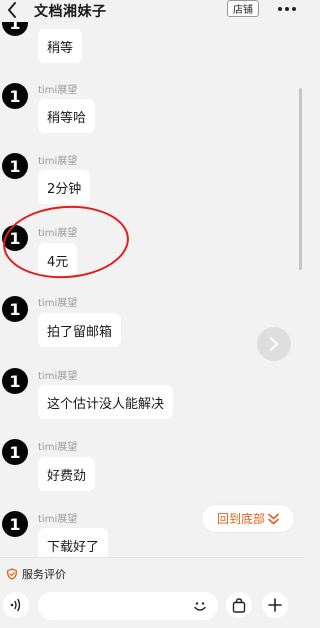 The image size is (320, 628). I want to click on red-circle-annotation, so click(66, 242).